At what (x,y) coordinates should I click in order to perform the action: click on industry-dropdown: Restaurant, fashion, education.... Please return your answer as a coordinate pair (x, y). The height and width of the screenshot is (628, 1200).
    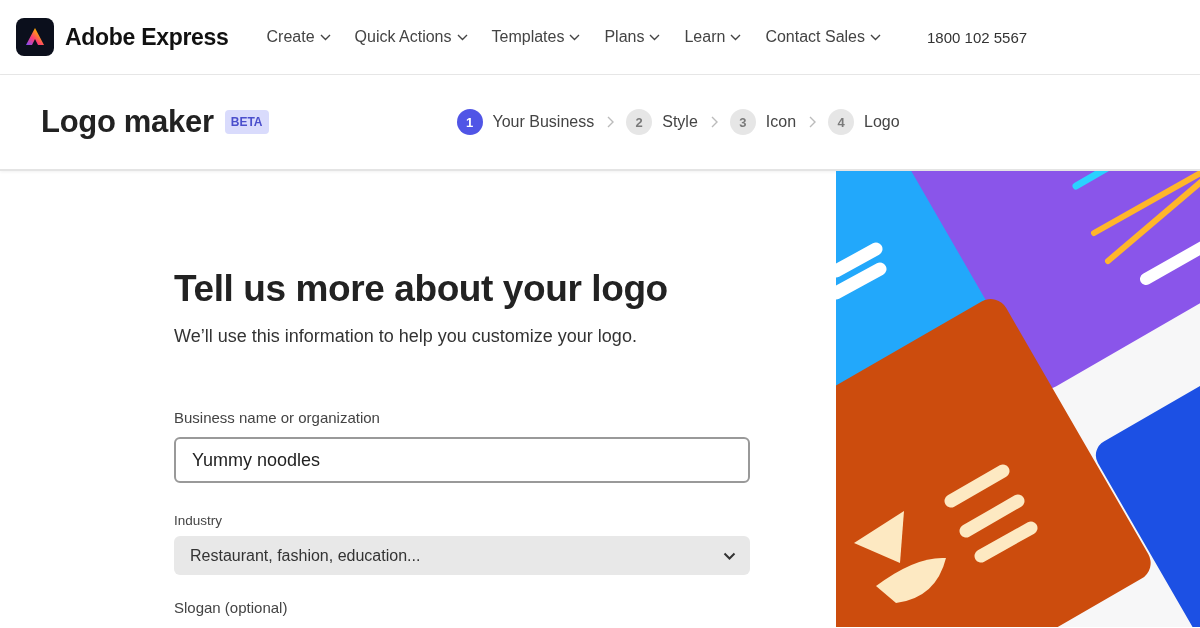
    Looking at the image, I should click on (462, 555).